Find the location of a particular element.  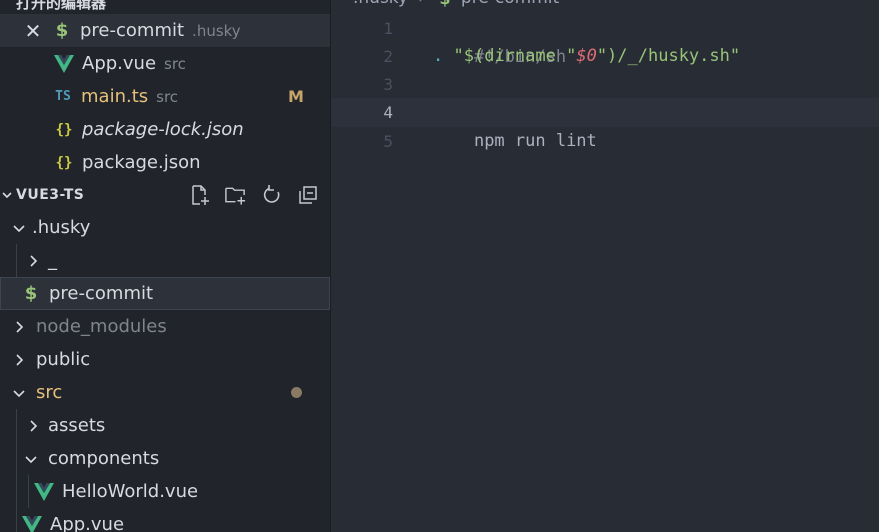

line-number: 5 is located at coordinates (388, 141).